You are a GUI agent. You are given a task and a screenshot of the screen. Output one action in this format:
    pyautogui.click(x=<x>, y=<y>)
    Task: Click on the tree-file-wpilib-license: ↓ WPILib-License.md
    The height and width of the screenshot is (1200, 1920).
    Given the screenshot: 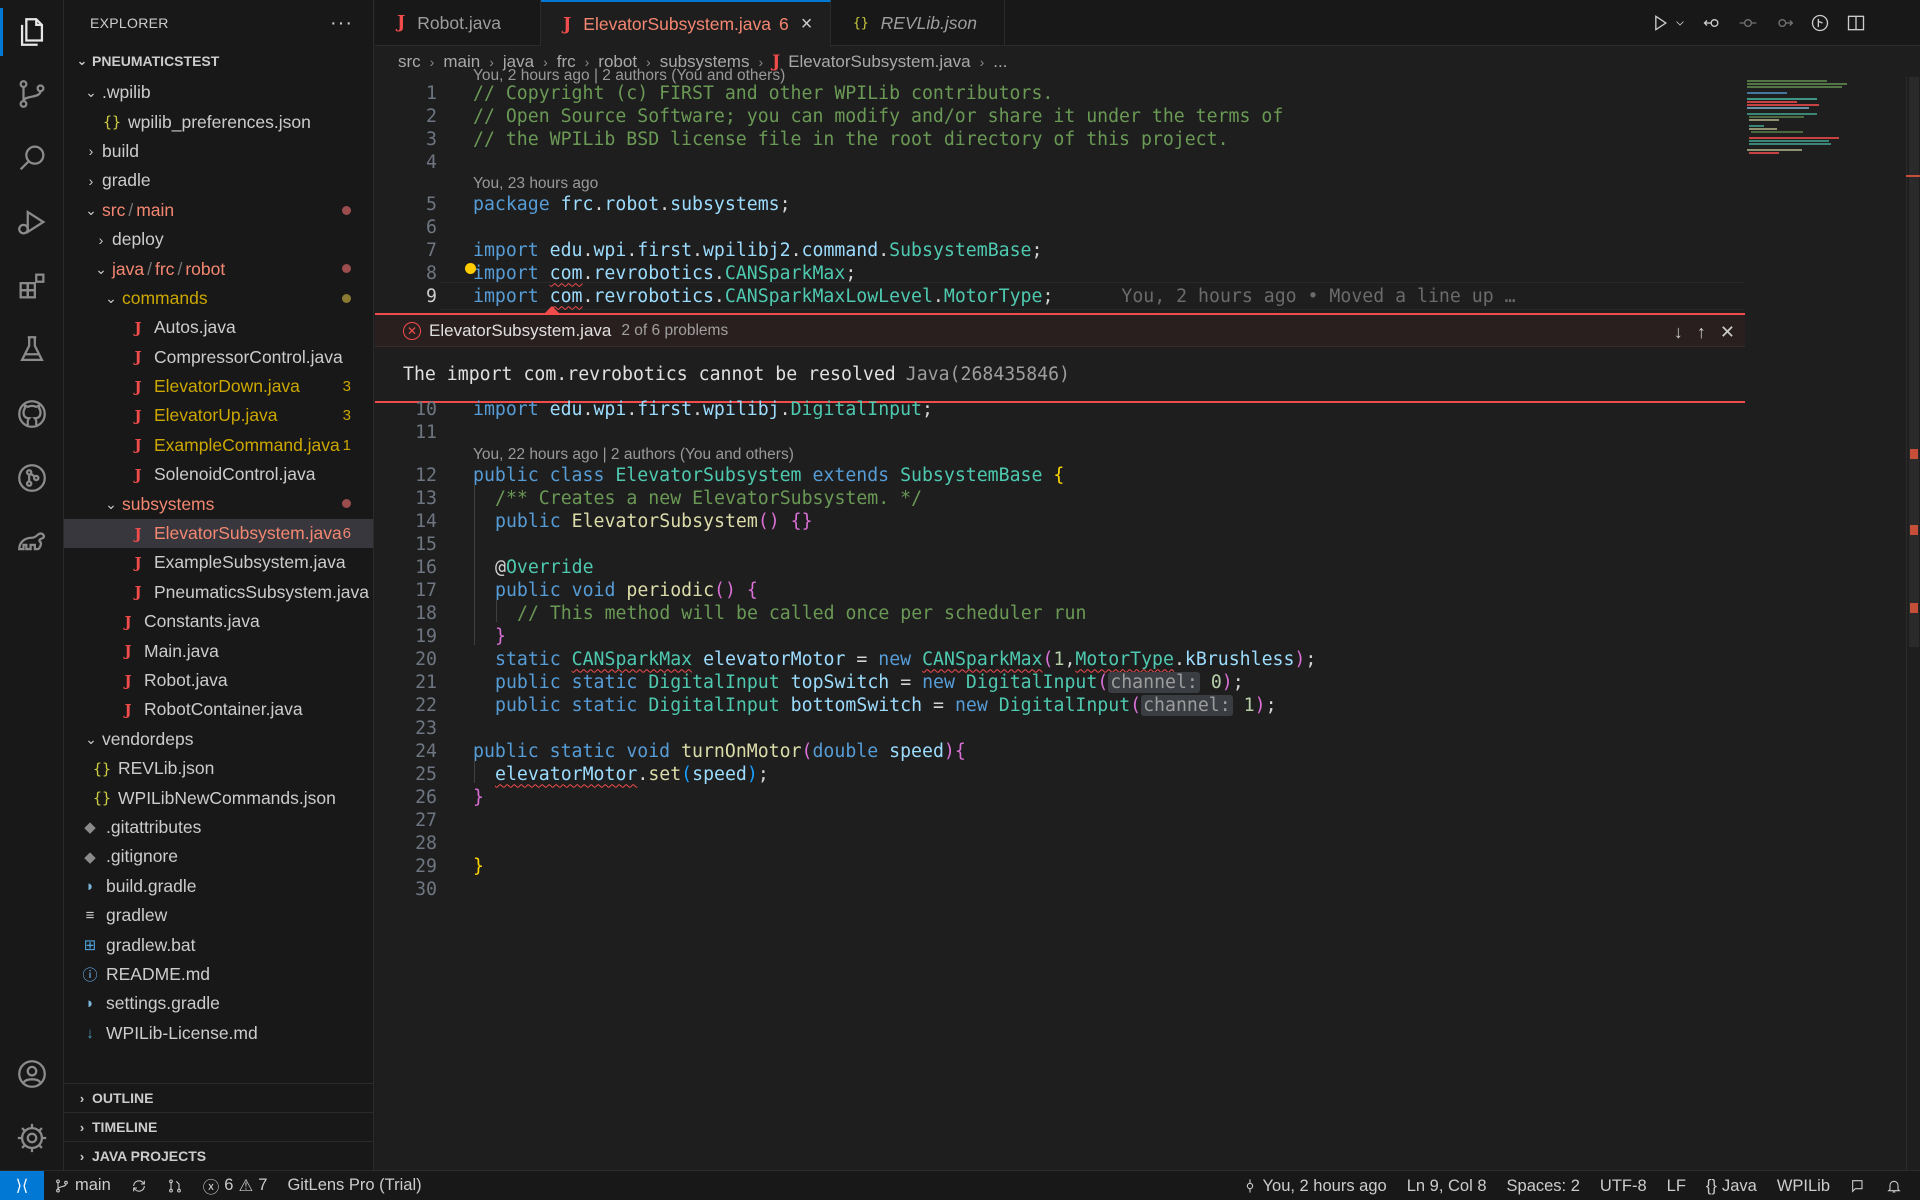 What is the action you would take?
    pyautogui.click(x=218, y=1033)
    